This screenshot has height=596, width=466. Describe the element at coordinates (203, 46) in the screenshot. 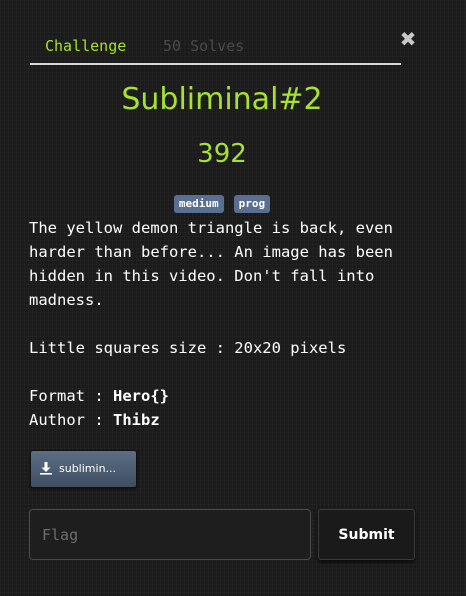

I see `tab-solves: 50 Solves` at that location.